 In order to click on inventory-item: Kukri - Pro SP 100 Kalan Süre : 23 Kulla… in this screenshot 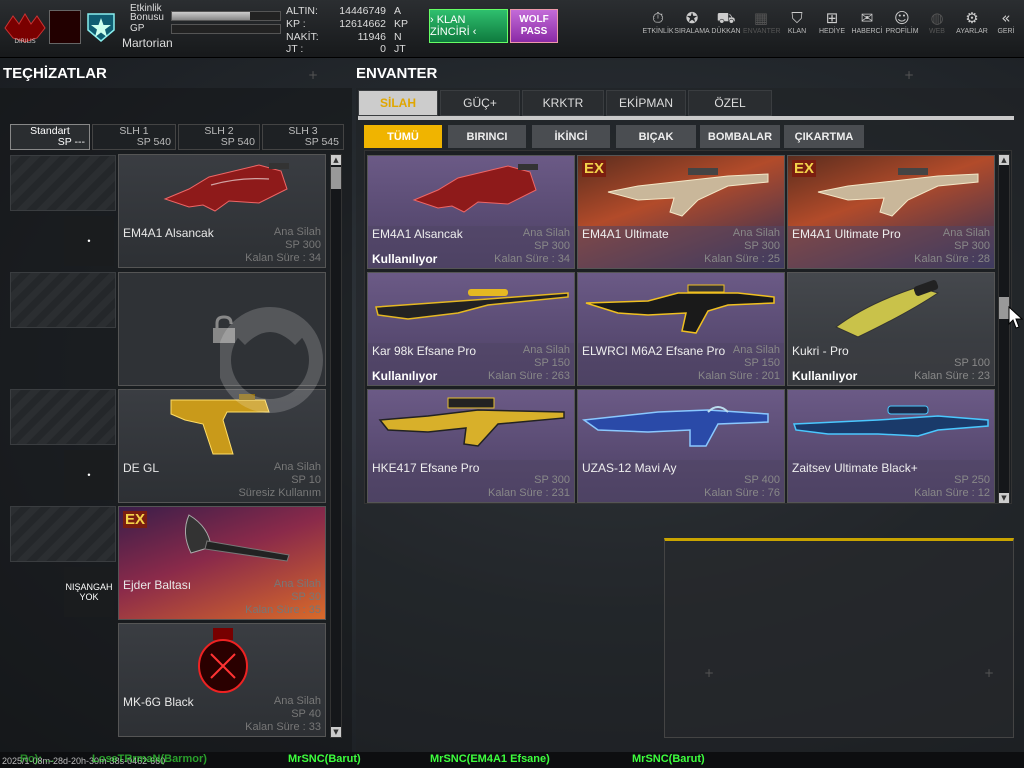, I will do `click(891, 329)`.